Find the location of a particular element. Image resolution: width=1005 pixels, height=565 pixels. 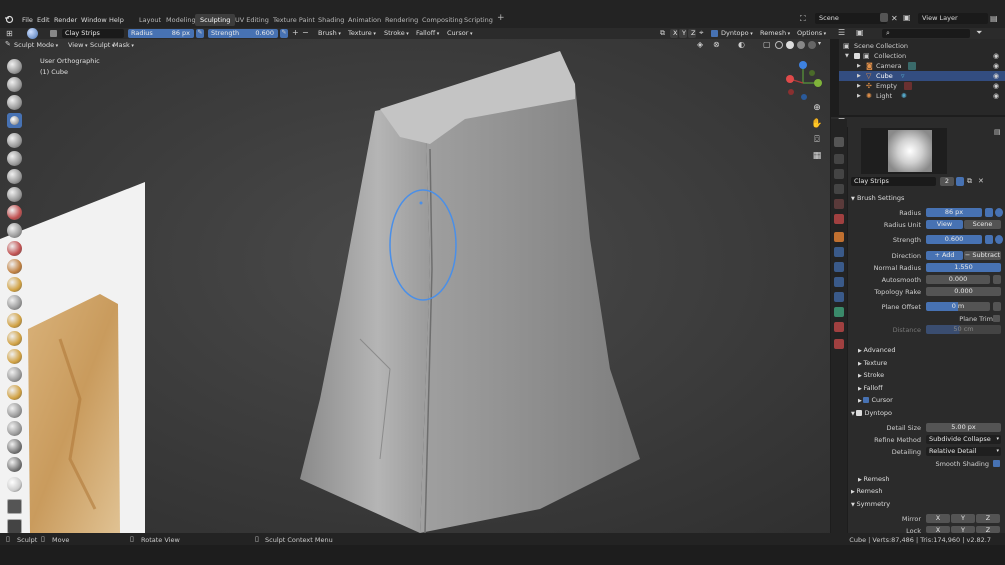

normal-radius-field: 1.550 is located at coordinates (963, 267).